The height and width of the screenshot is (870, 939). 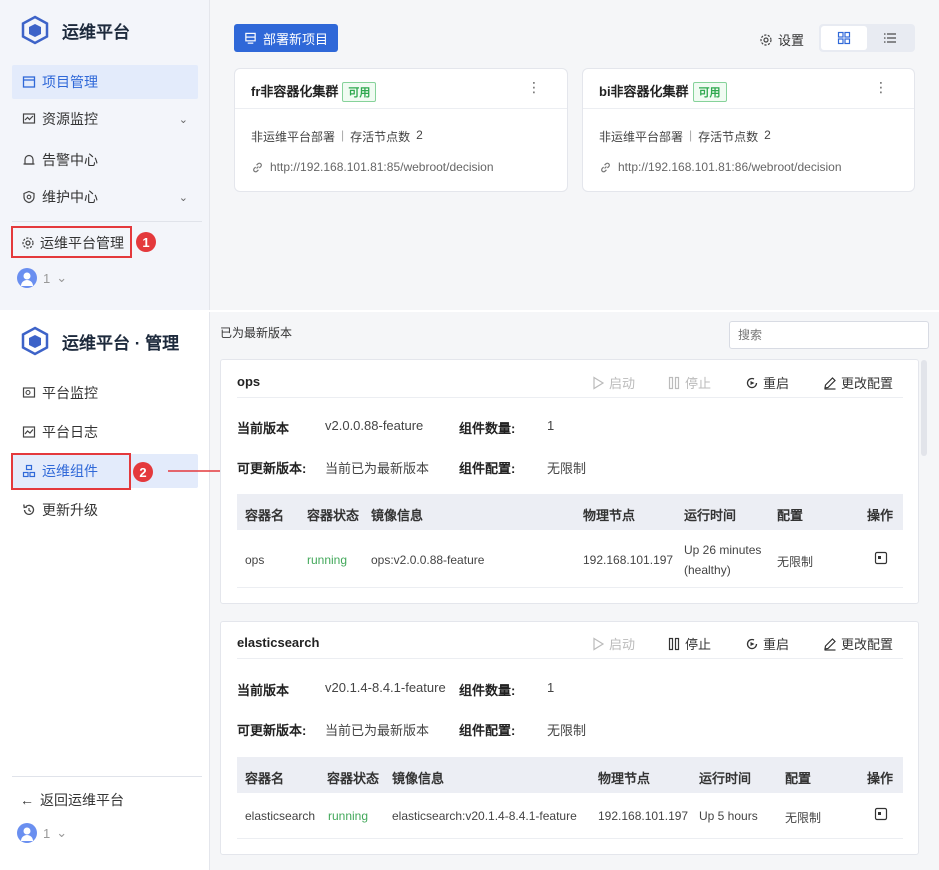 I want to click on nav-item-resource: 资源监控 ⌄, so click(x=105, y=119).